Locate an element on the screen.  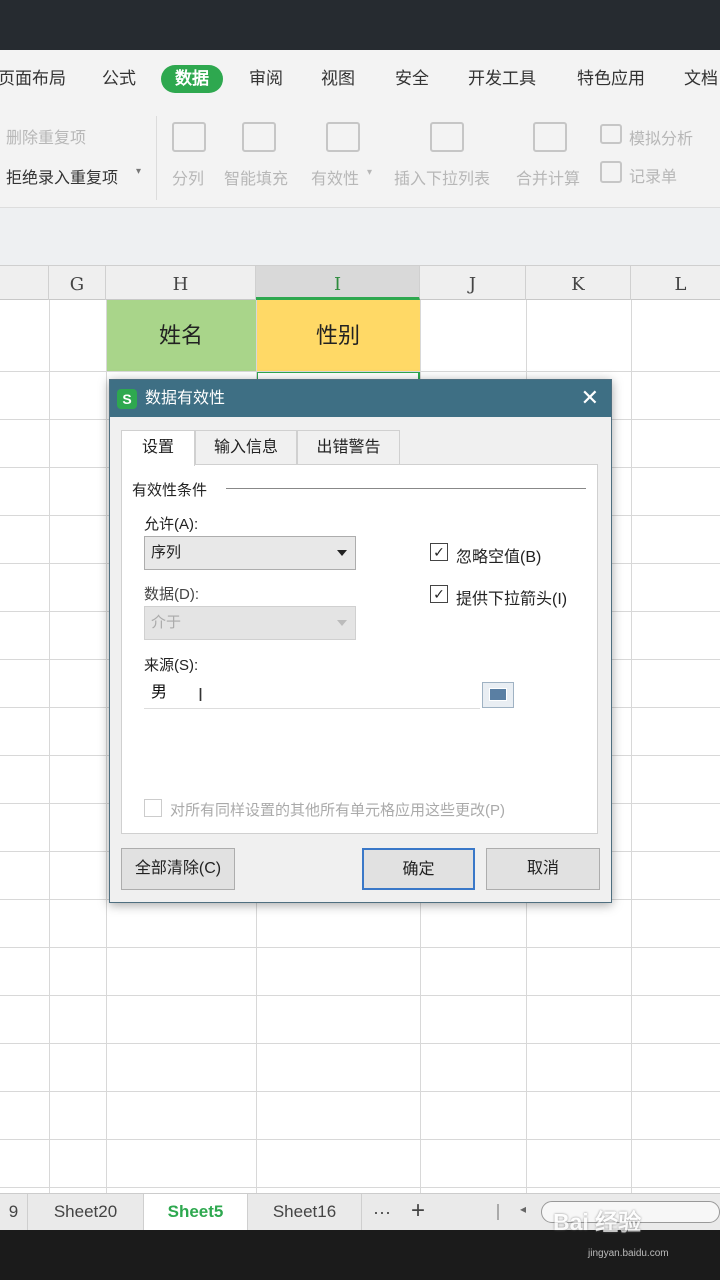
menu-page-layout: 页面布局 is located at coordinates (33, 79).